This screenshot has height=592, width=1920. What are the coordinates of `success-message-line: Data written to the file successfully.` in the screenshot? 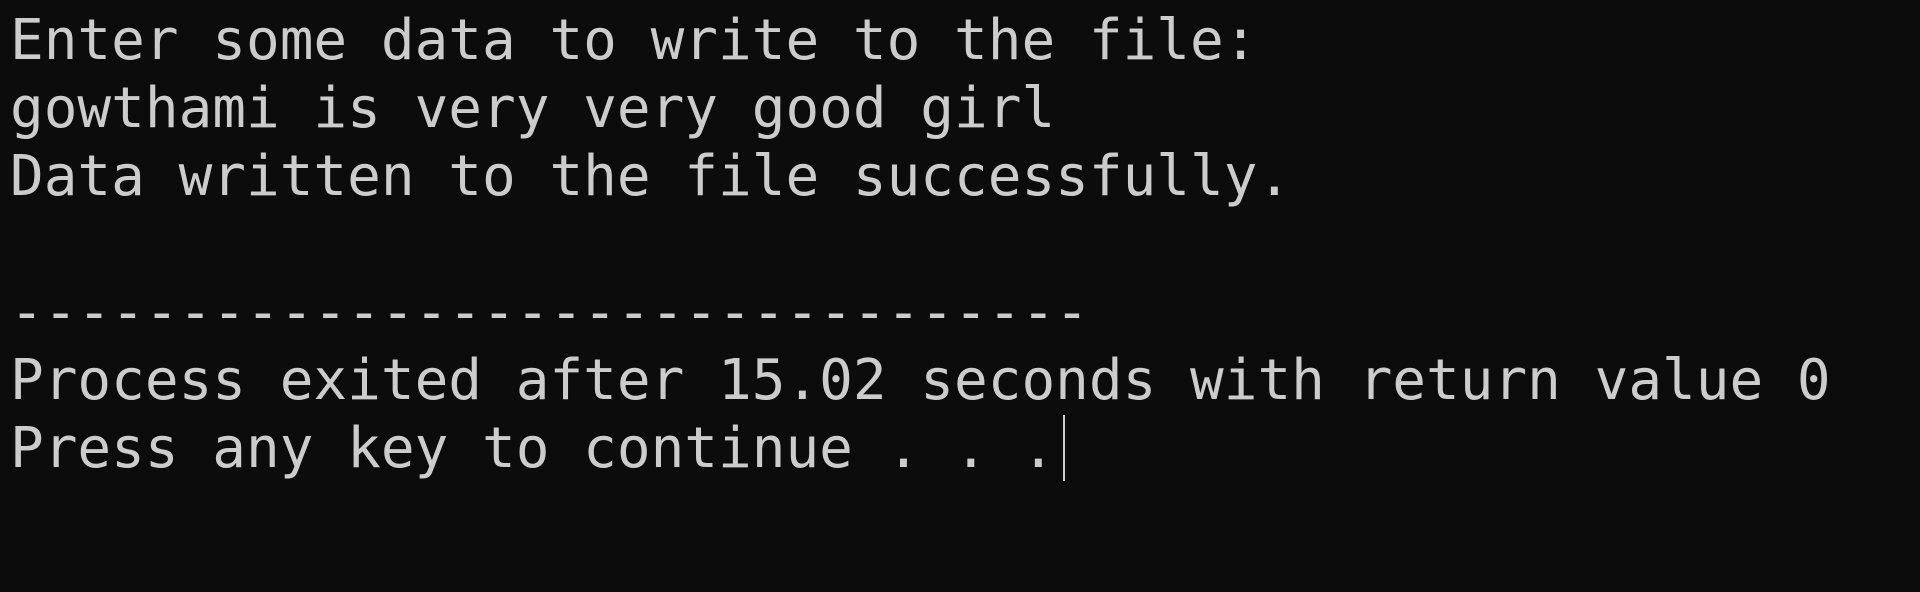 It's located at (651, 176).